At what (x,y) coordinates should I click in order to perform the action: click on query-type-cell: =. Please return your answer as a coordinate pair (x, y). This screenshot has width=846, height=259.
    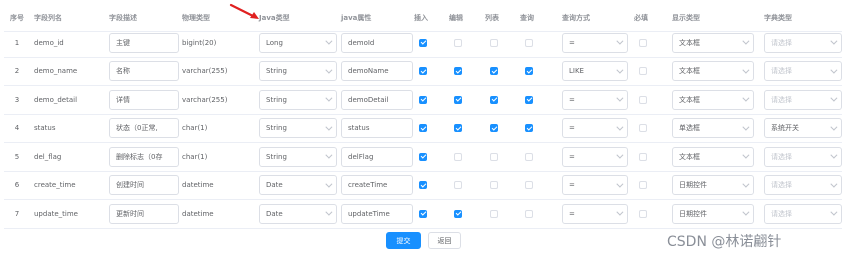
    Looking at the image, I should click on (595, 214).